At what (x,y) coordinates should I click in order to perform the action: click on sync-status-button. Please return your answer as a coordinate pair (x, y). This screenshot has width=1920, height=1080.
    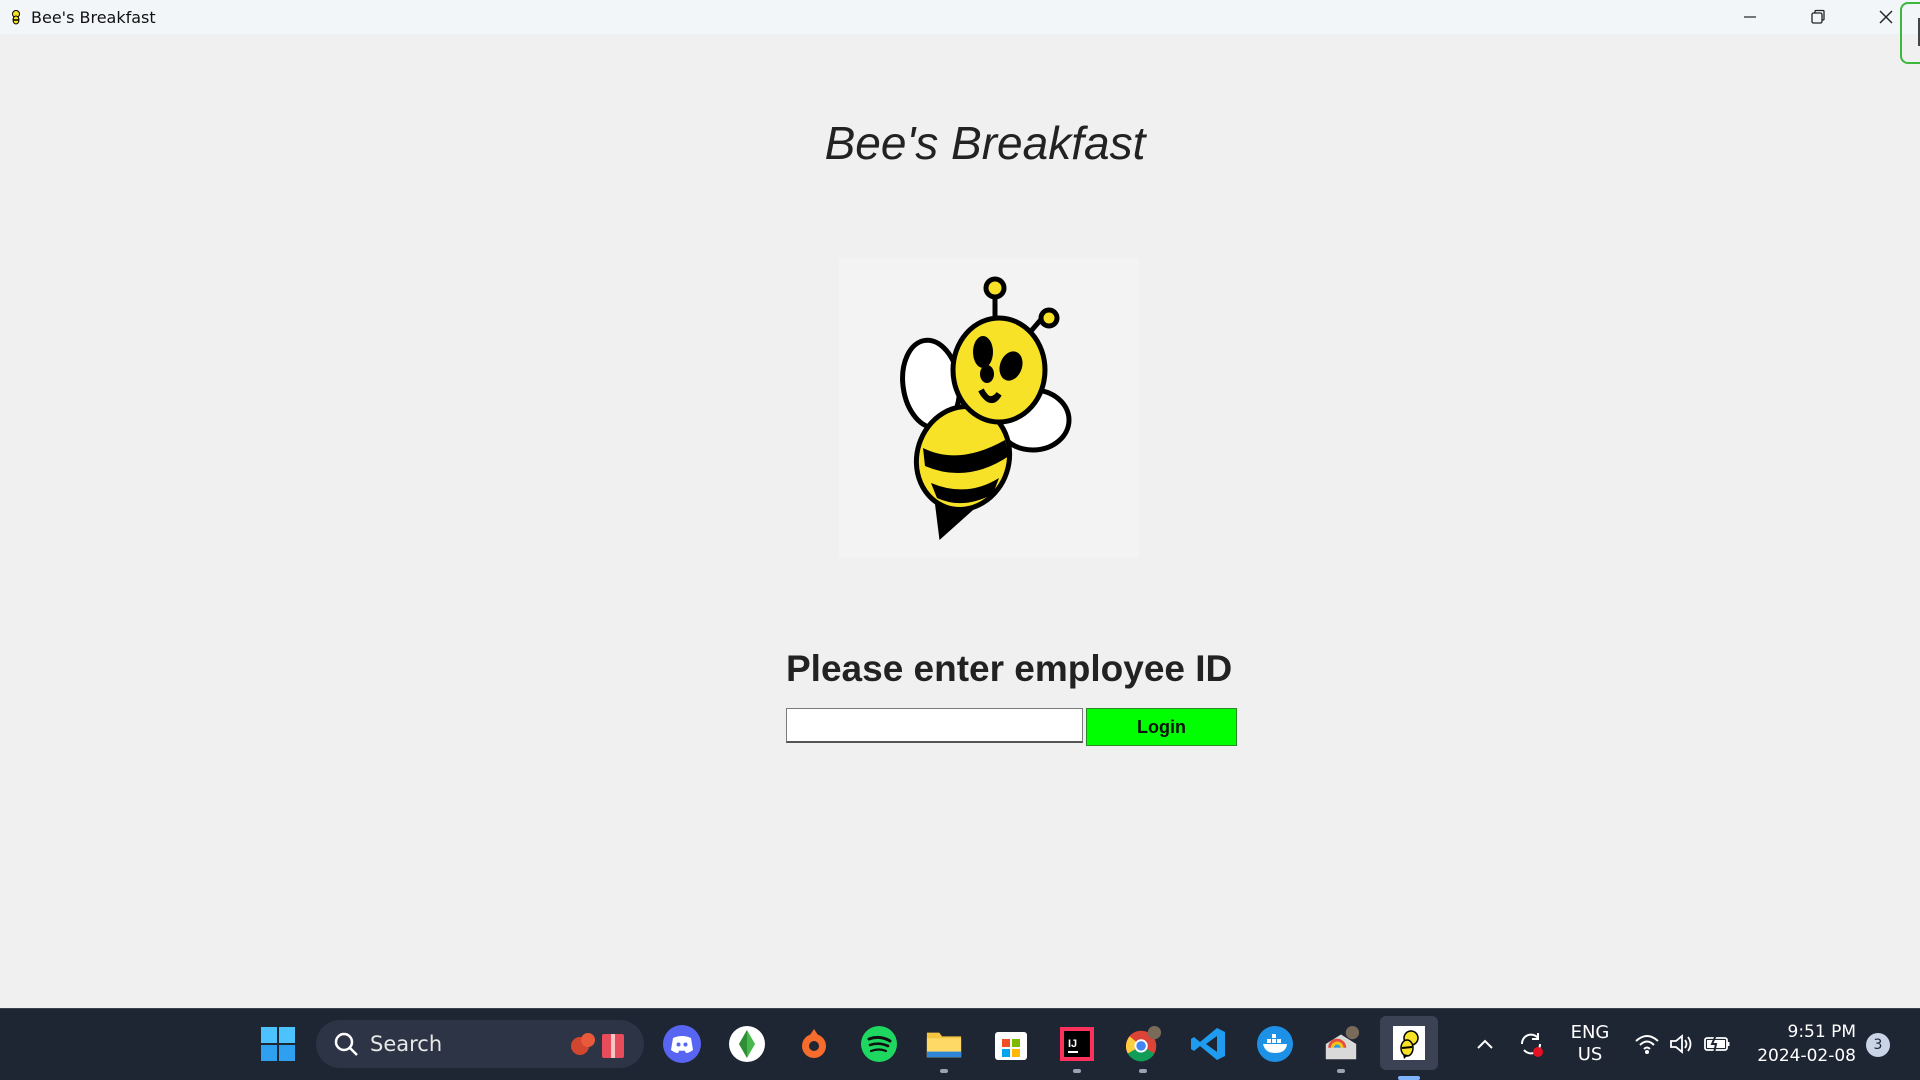
    Looking at the image, I should click on (1531, 1044).